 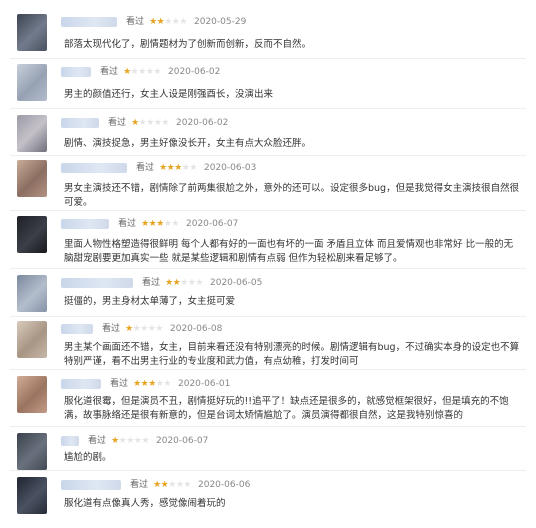 I want to click on review-date: 2020-06-08, so click(x=196, y=329).